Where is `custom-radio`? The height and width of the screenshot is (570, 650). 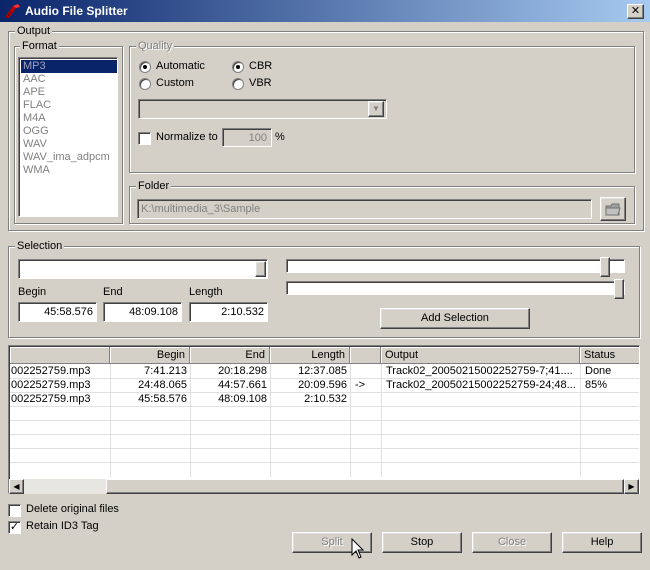 custom-radio is located at coordinates (145, 84).